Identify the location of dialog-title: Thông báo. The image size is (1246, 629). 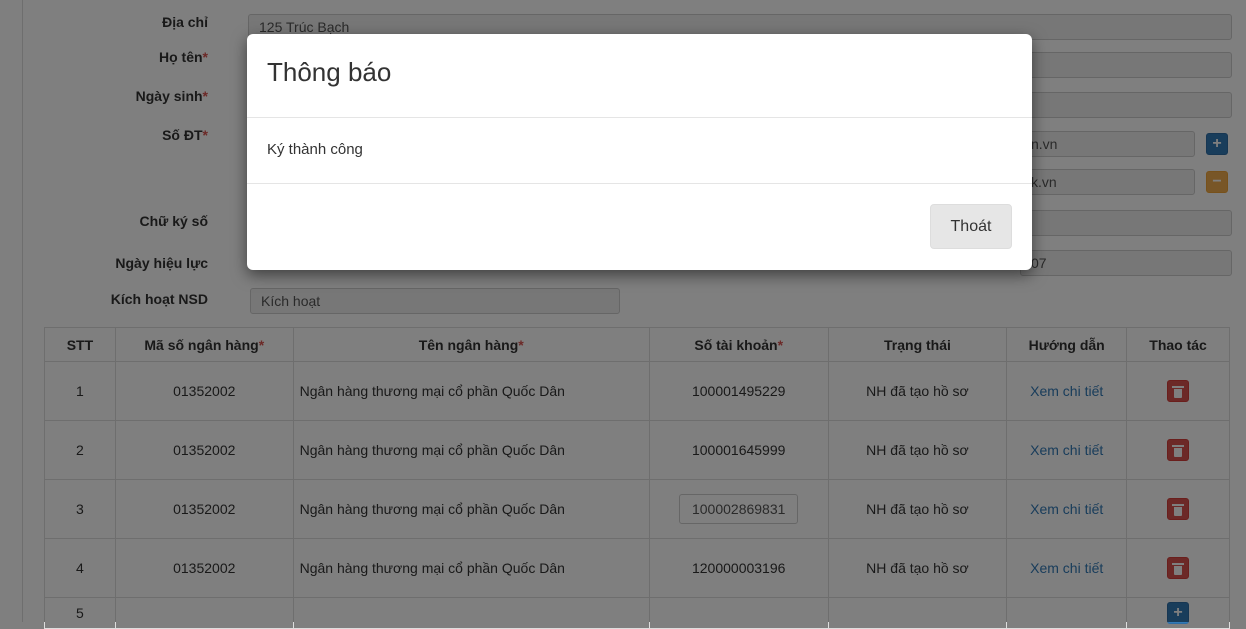
(329, 72).